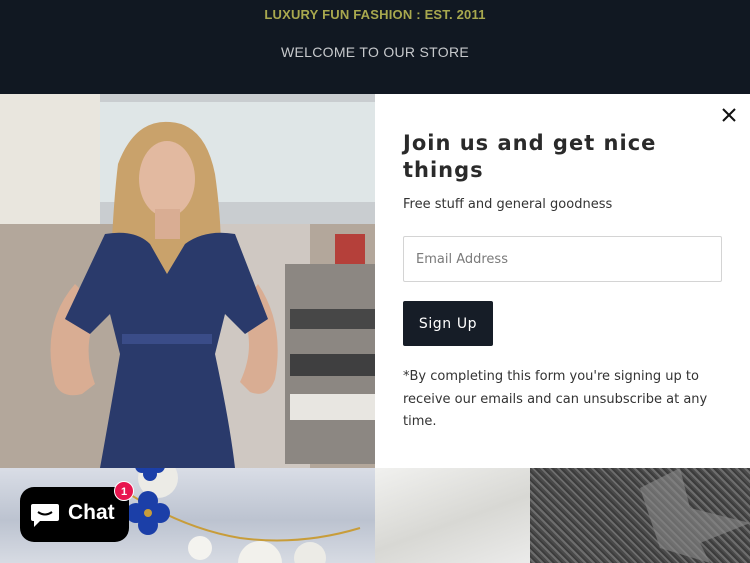 This screenshot has width=750, height=563. Describe the element at coordinates (452, 515) in the screenshot. I see `product-tile-white` at that location.